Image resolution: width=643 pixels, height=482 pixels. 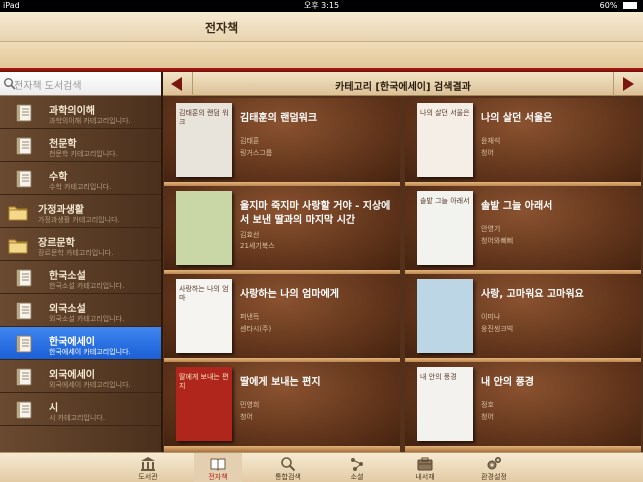 What do you see at coordinates (148, 467) in the screenshot?
I see `tab-library: 도서관` at bounding box center [148, 467].